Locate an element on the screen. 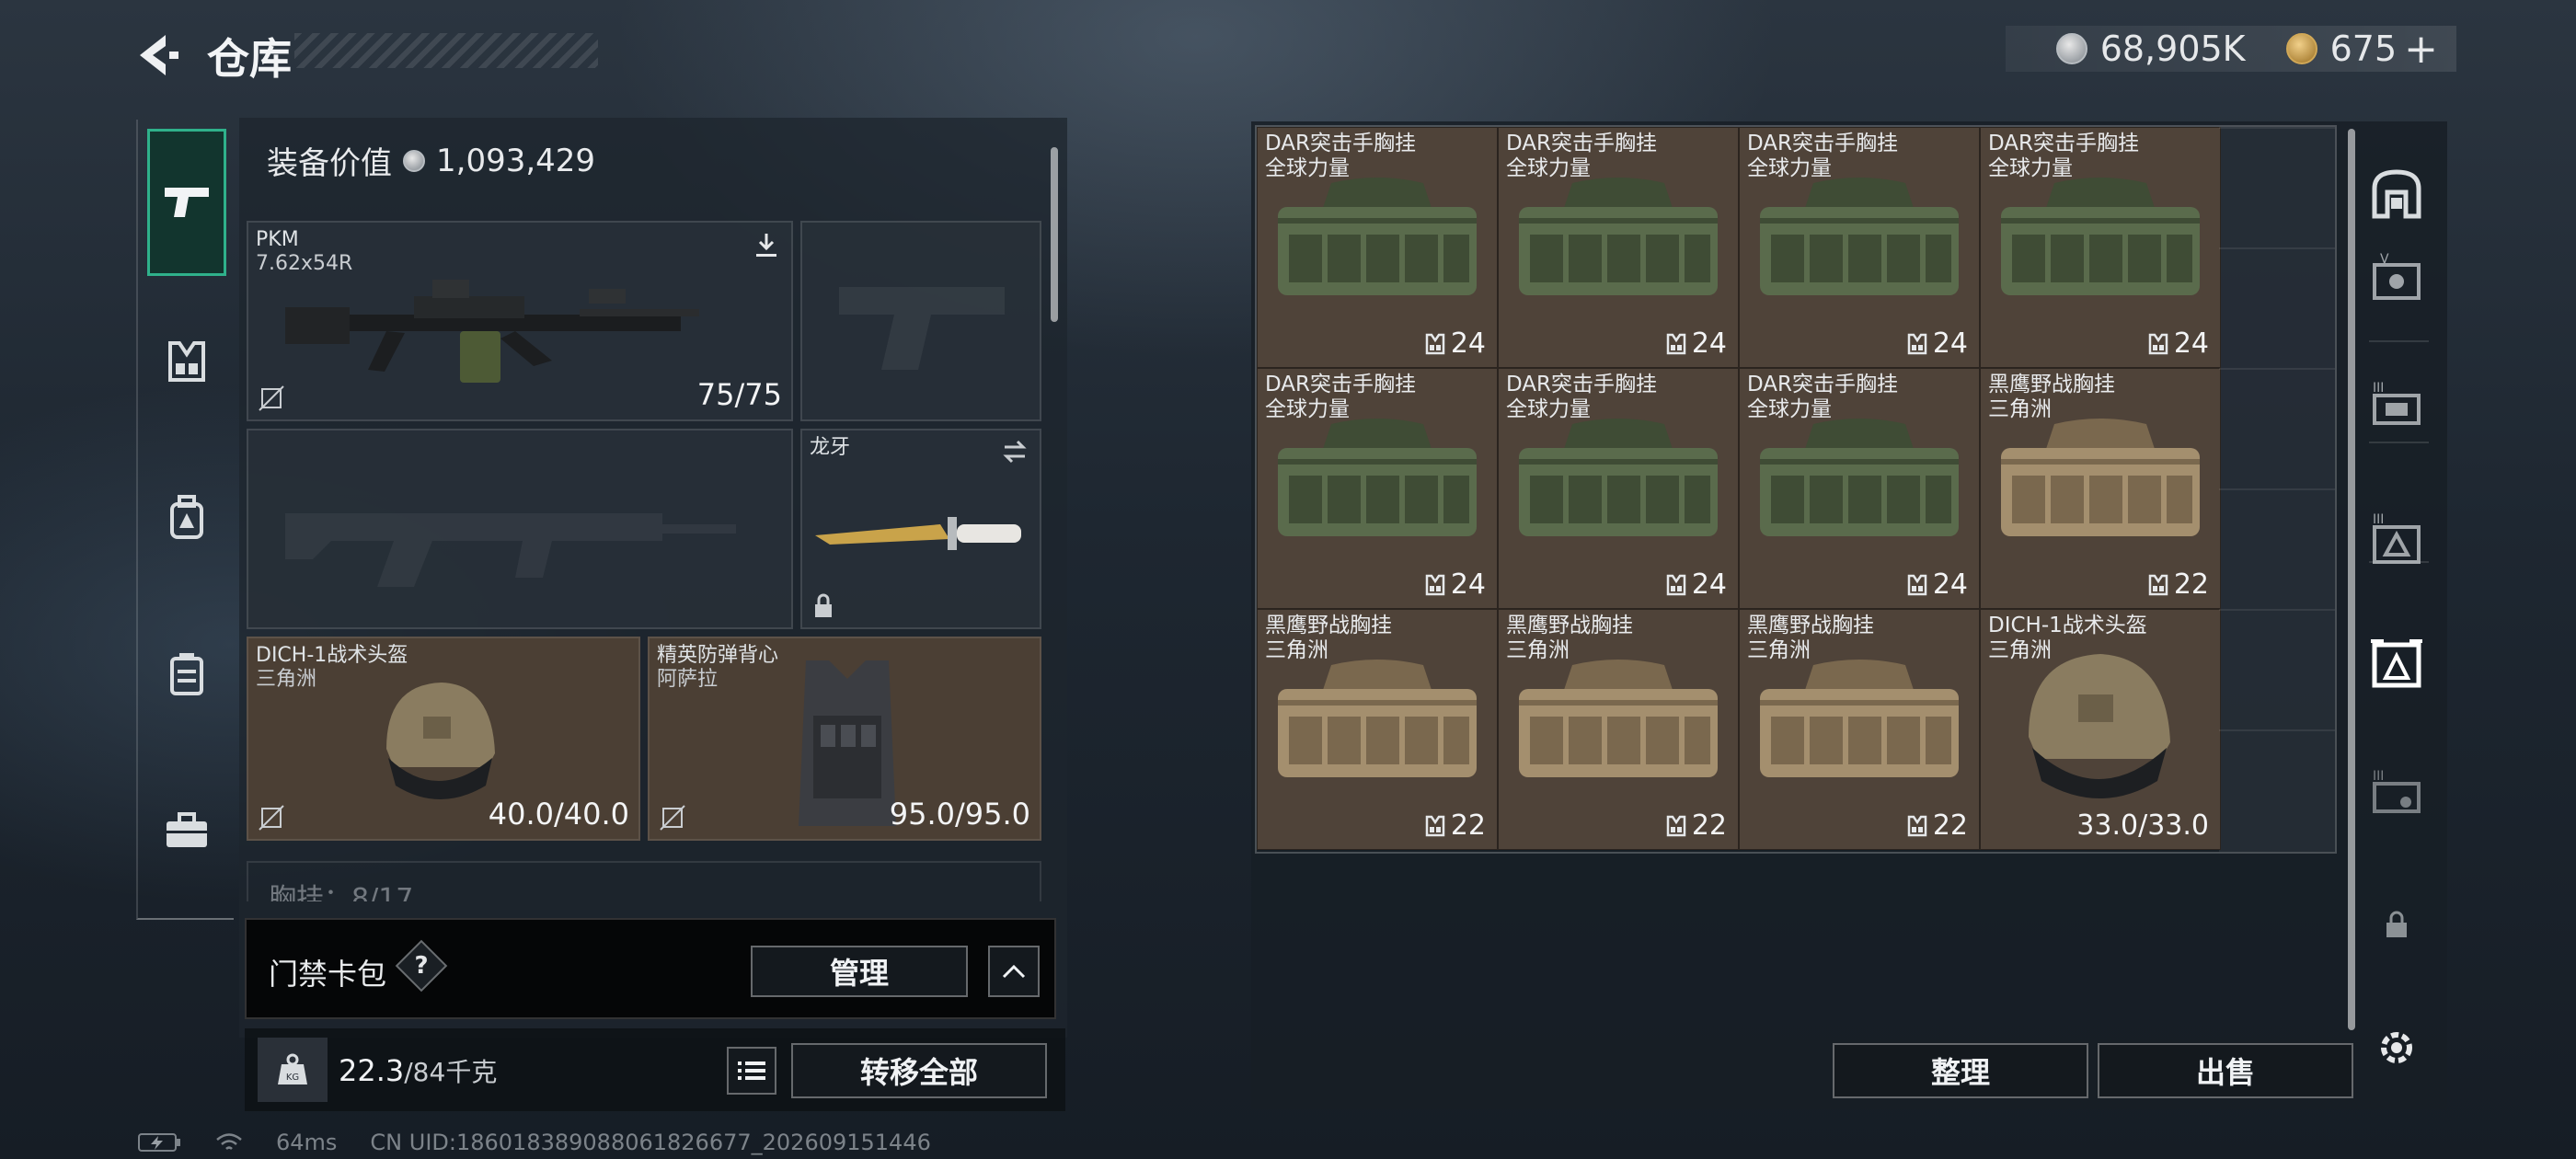  currency-bar: 68,905K 675 + is located at coordinates (2231, 49).